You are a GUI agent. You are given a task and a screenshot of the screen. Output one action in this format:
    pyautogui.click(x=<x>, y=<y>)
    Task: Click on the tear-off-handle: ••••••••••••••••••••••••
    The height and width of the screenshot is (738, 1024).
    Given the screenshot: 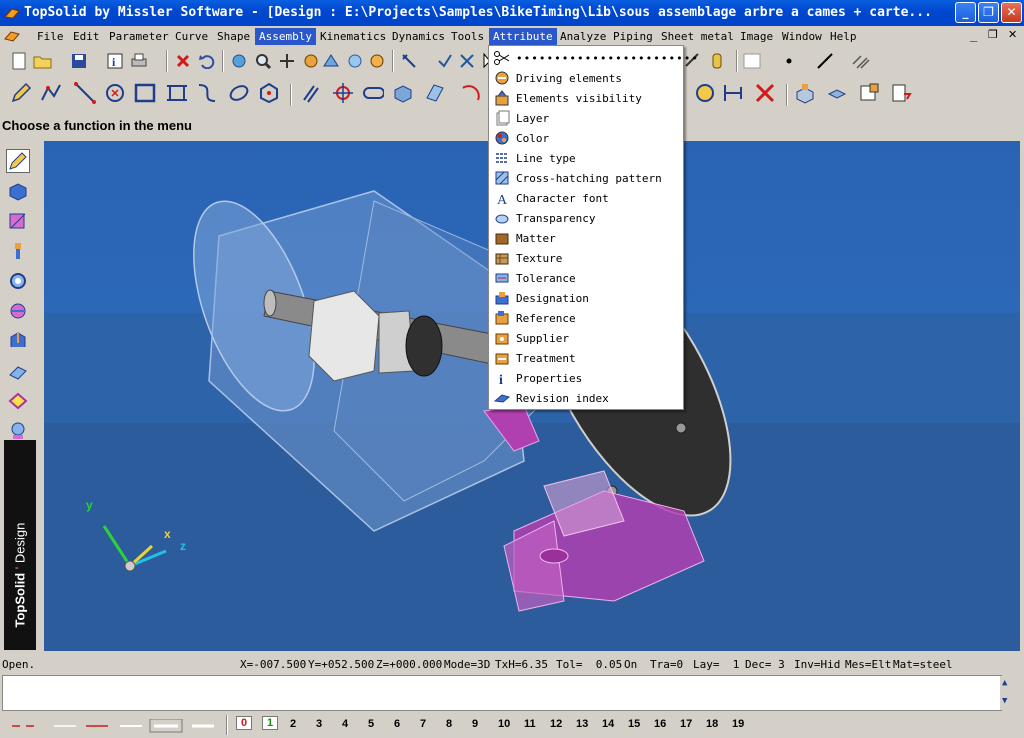 What is the action you would take?
    pyautogui.click(x=593, y=58)
    